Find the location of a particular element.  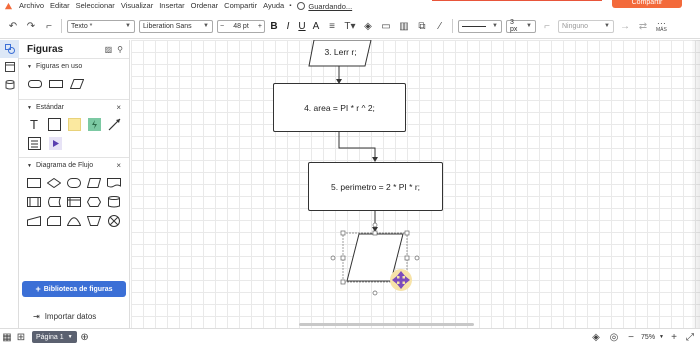

menu-archivo: Archivo is located at coordinates (31, 6).